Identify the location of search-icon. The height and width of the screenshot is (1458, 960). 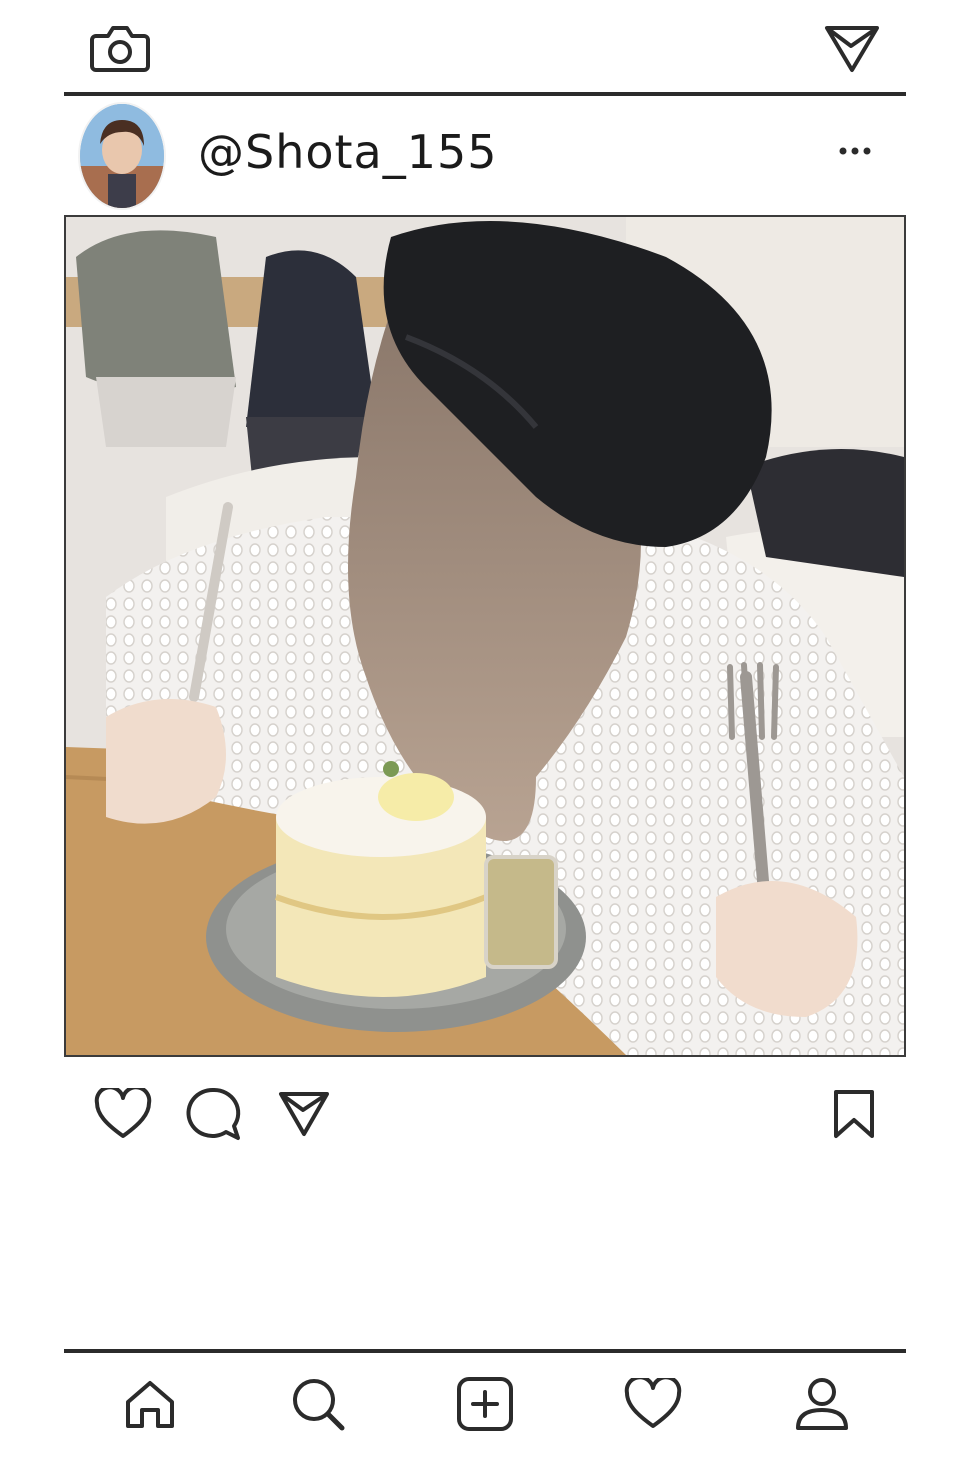
(318, 1404).